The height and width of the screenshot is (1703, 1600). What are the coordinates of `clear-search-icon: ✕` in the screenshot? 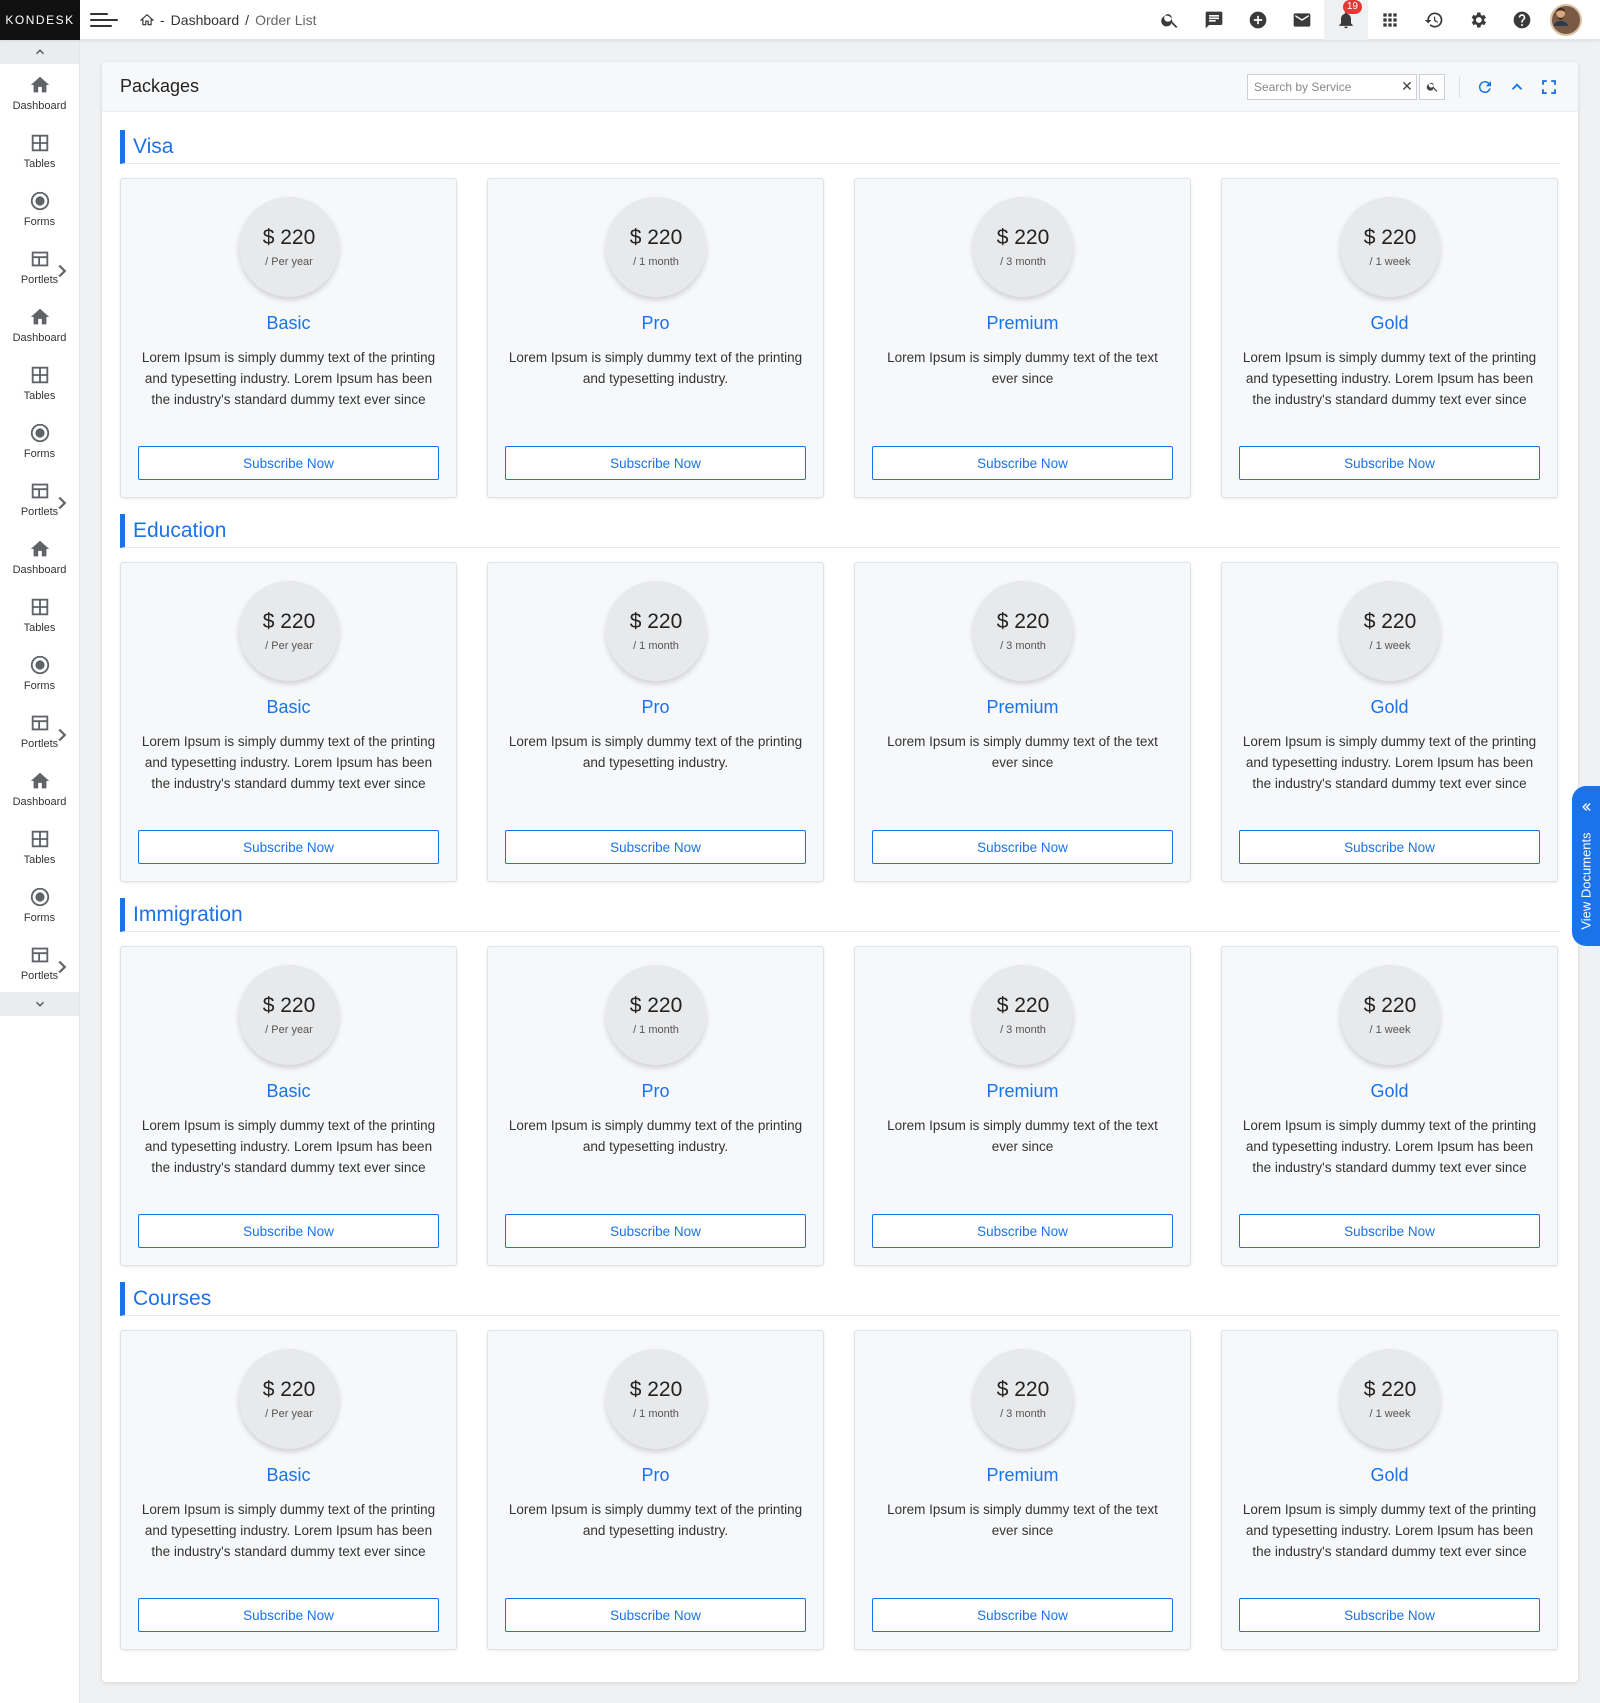 It's located at (1407, 86).